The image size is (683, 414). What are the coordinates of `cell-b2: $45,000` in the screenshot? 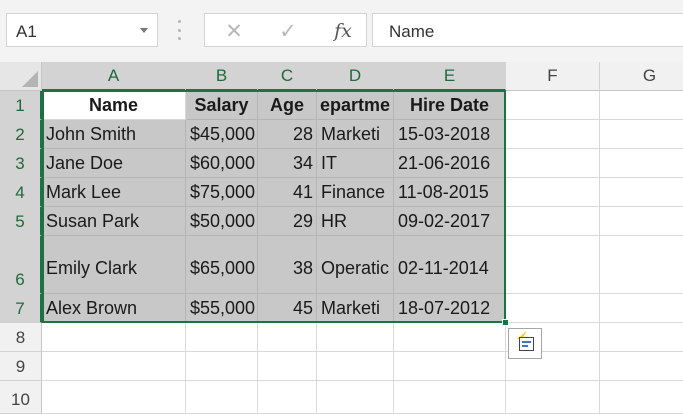 It's located at (222, 134).